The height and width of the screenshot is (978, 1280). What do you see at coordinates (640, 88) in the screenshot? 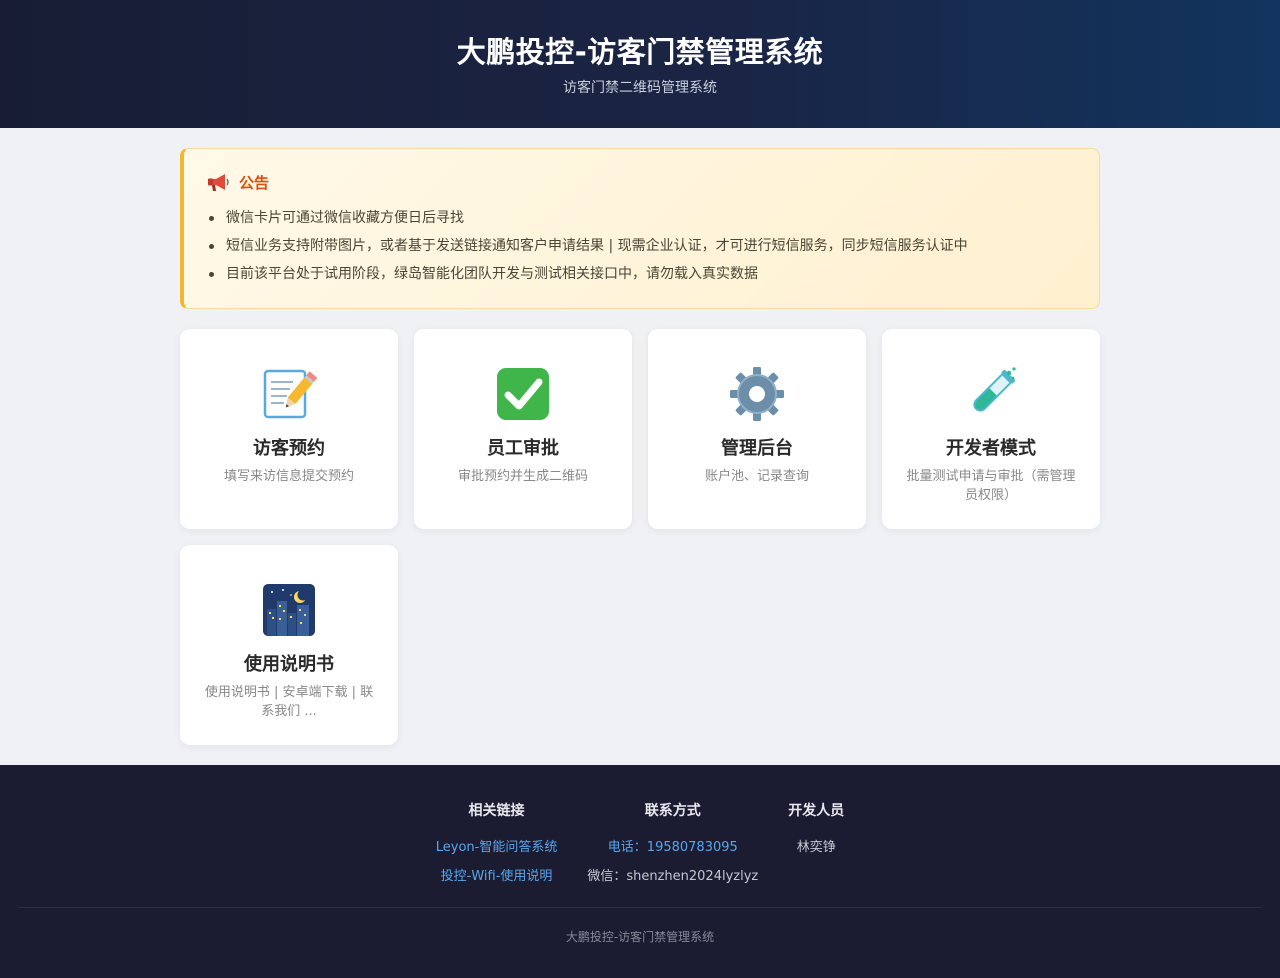
I see `page-subtitle: 访客门禁二维码管理系统` at bounding box center [640, 88].